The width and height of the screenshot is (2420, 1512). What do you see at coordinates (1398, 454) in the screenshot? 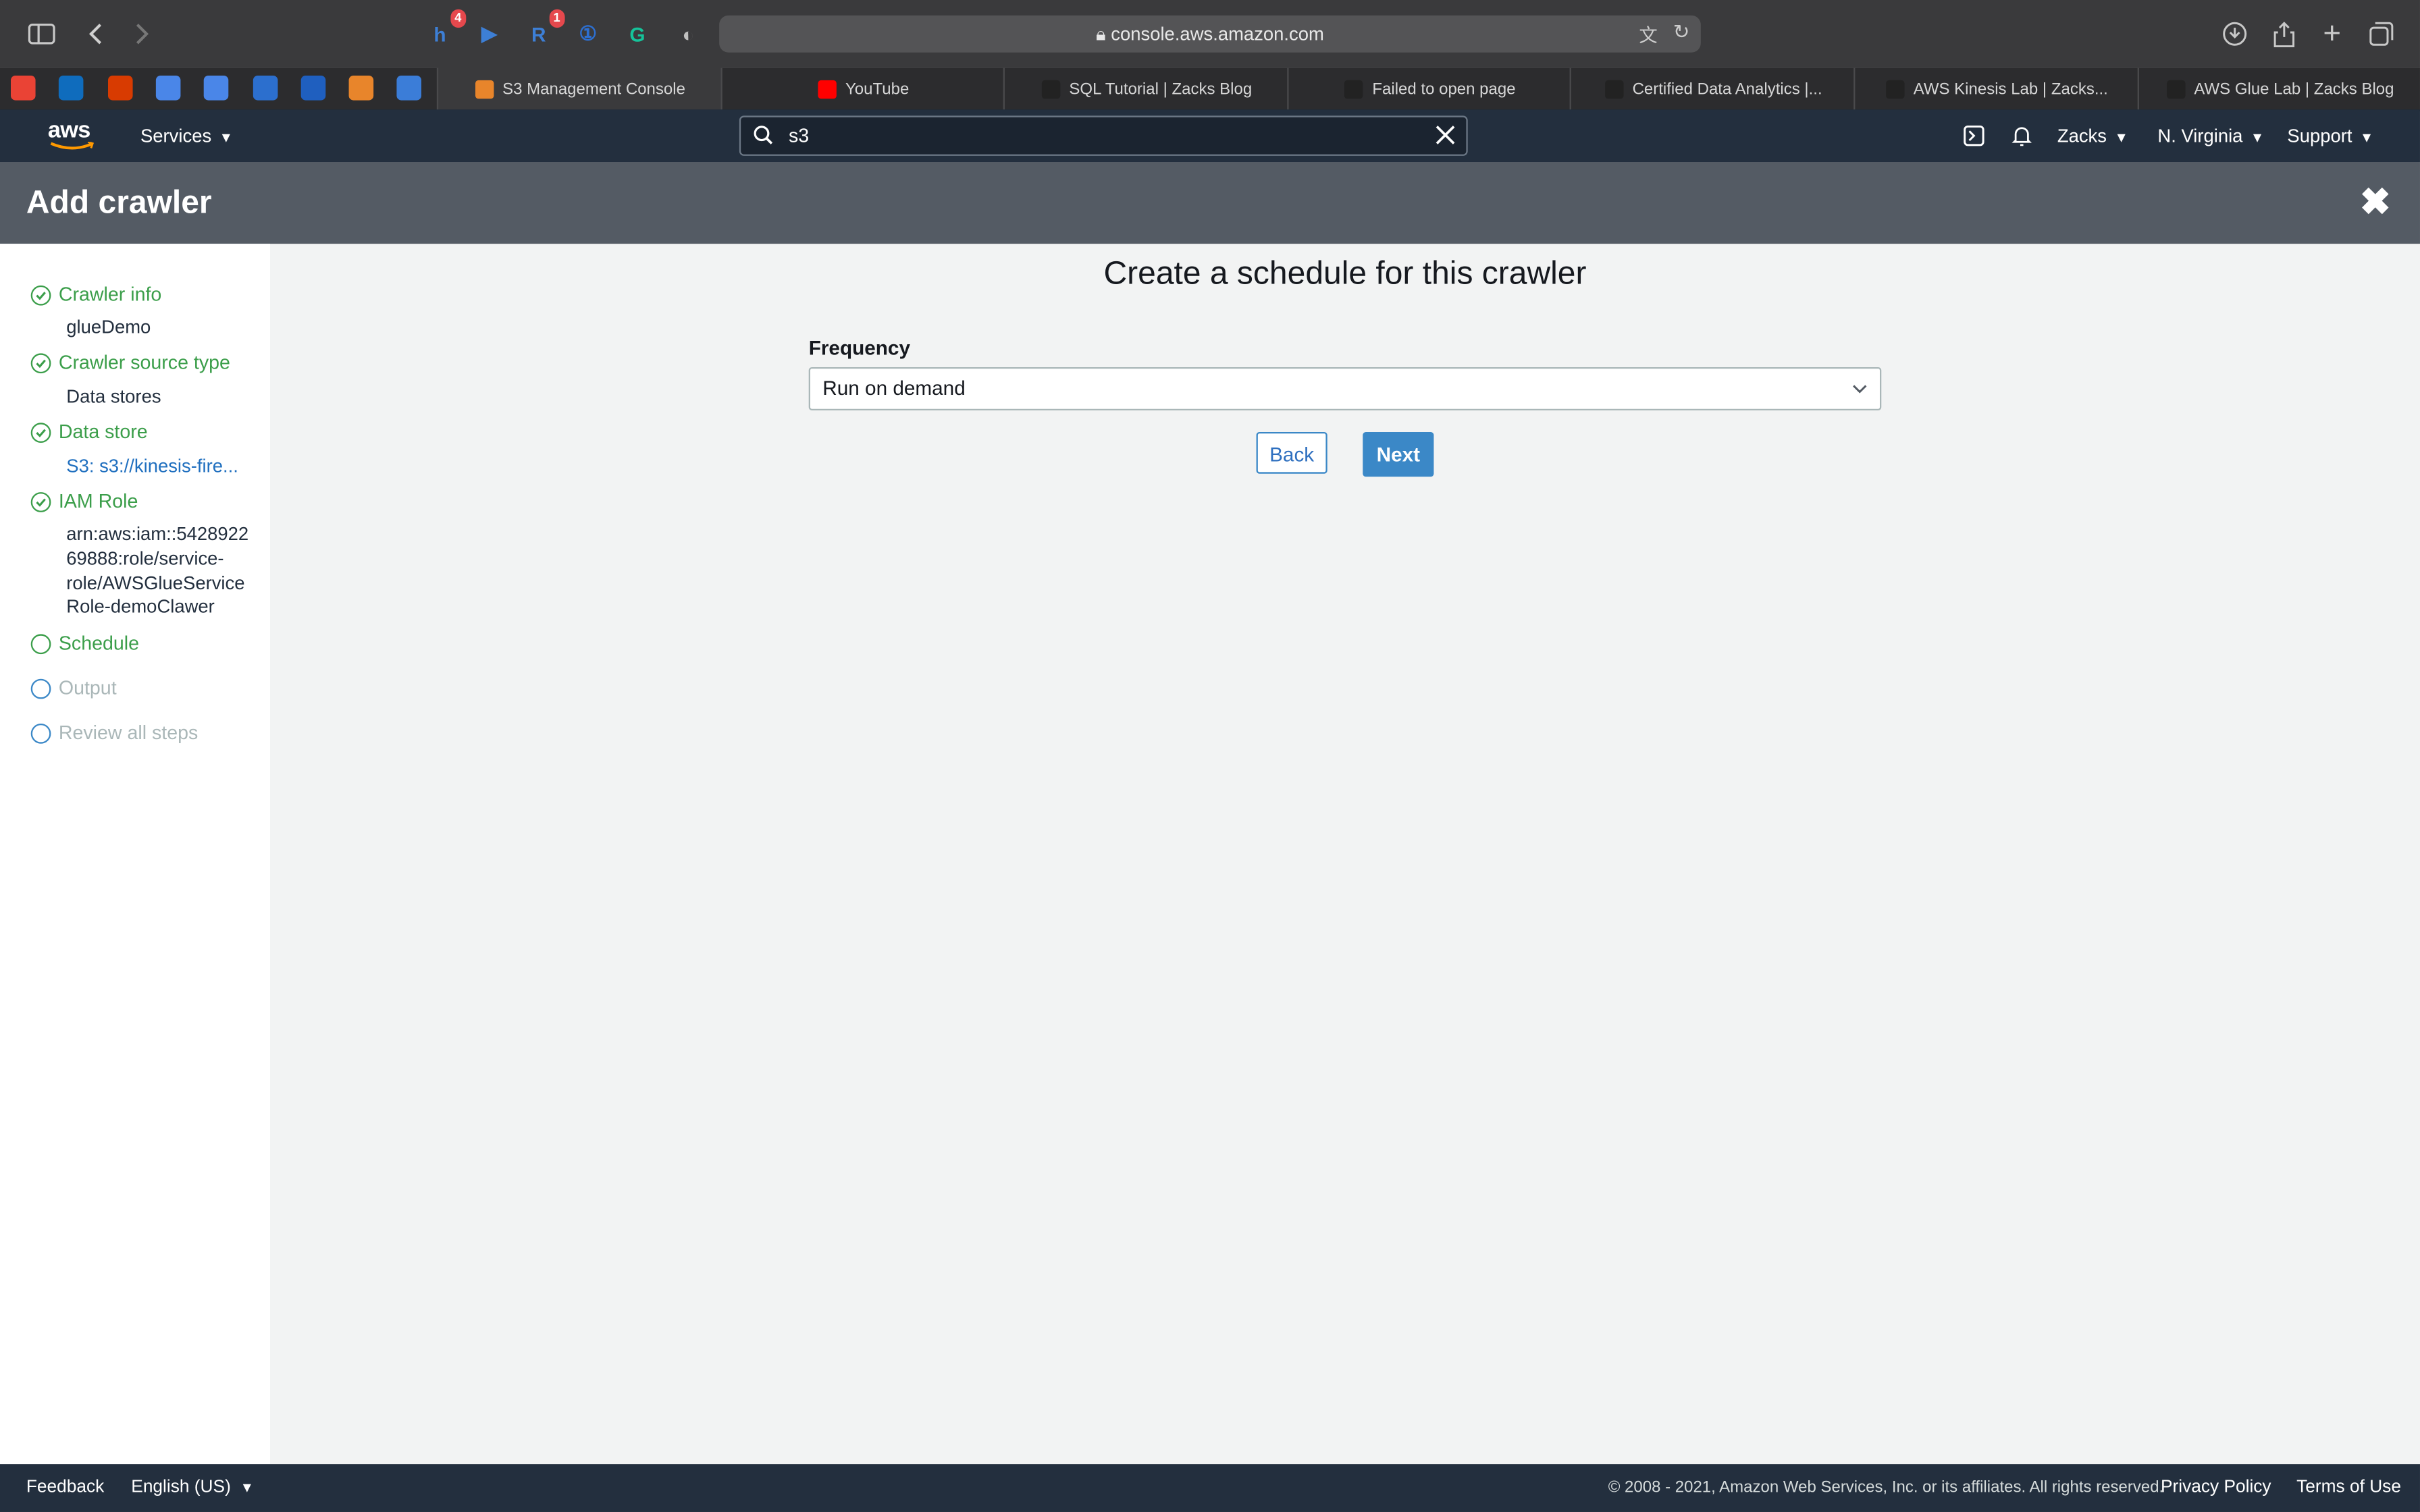
I see `next-button: Next` at bounding box center [1398, 454].